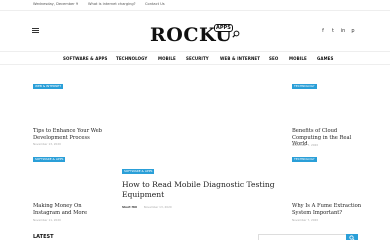  I want to click on menu-icon, so click(35, 30).